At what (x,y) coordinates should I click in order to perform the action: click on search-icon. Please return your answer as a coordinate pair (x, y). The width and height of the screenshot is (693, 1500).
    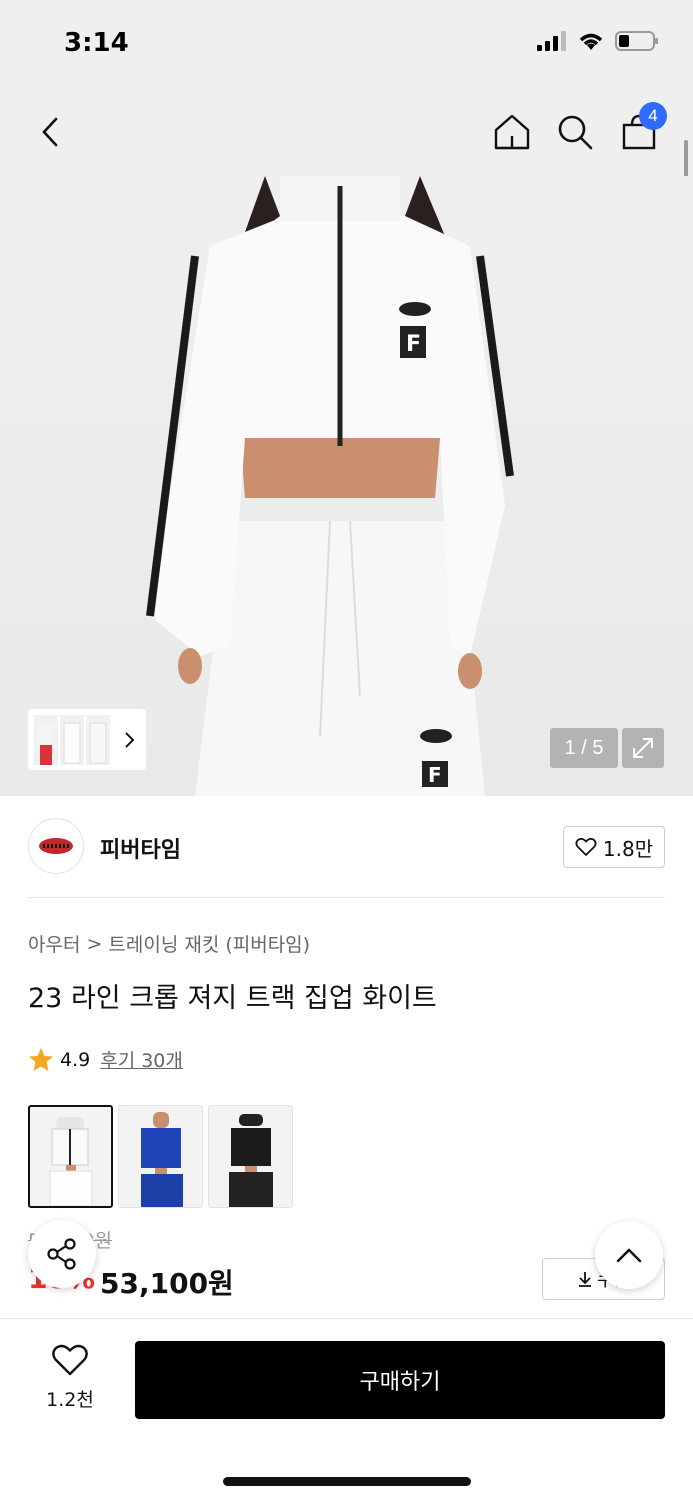
    Looking at the image, I should click on (575, 132).